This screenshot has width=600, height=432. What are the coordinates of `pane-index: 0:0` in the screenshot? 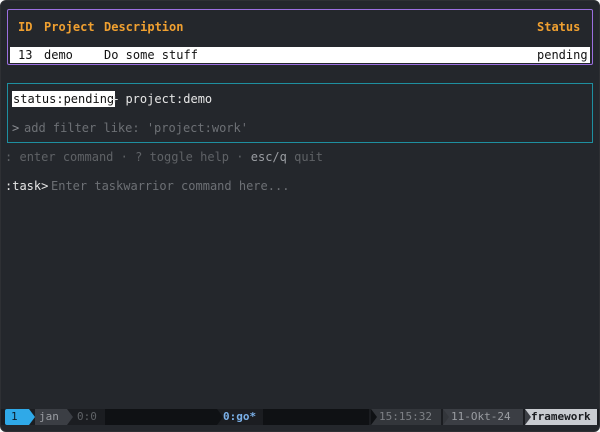 It's located at (87, 416).